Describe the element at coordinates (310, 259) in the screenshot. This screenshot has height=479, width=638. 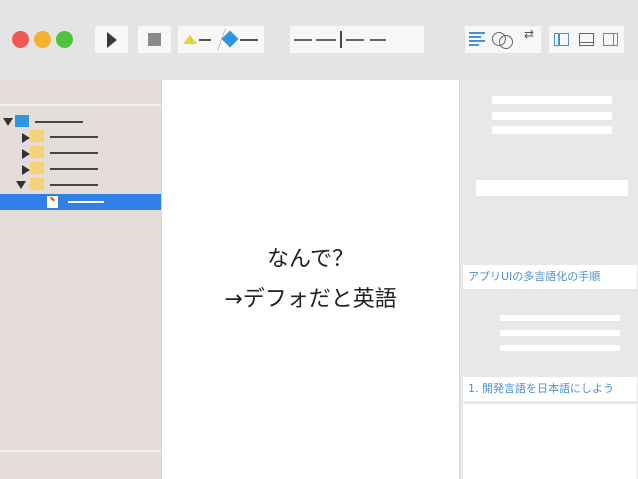
I see `editor-line-1: なんで？` at that location.